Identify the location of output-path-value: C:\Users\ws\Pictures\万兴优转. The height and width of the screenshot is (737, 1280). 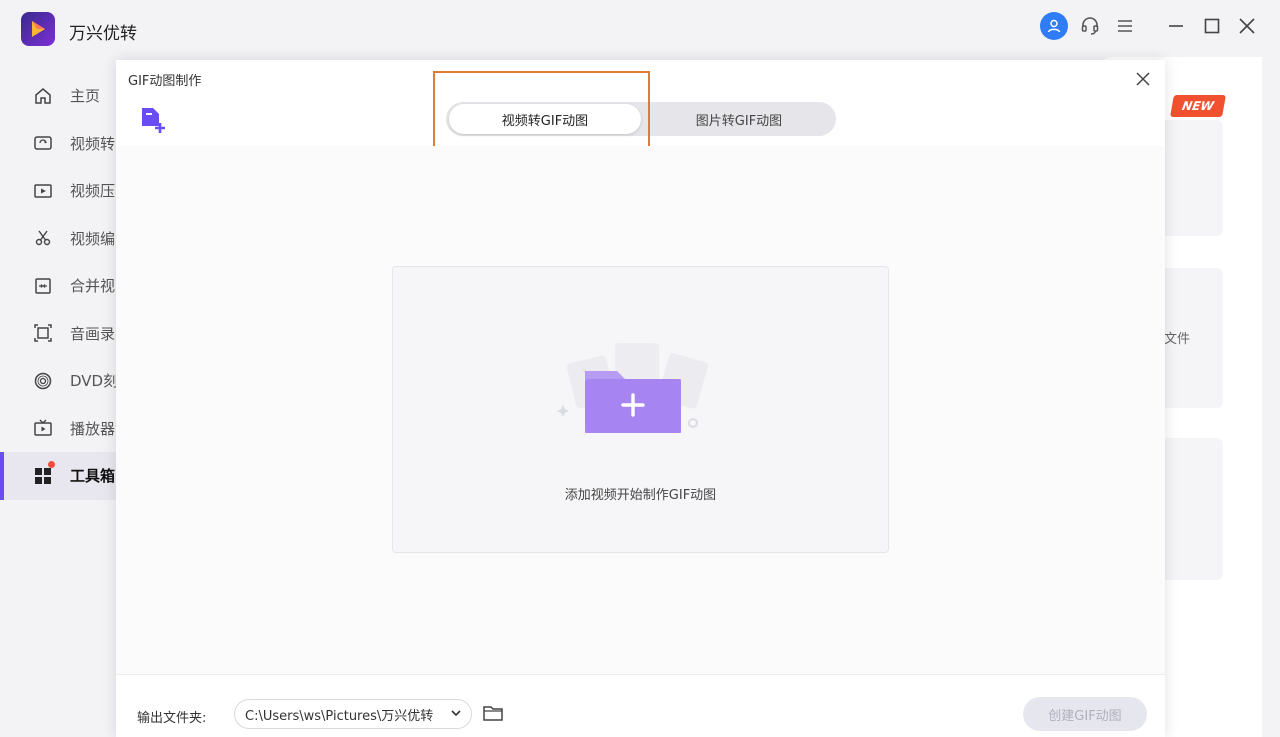
(339, 716).